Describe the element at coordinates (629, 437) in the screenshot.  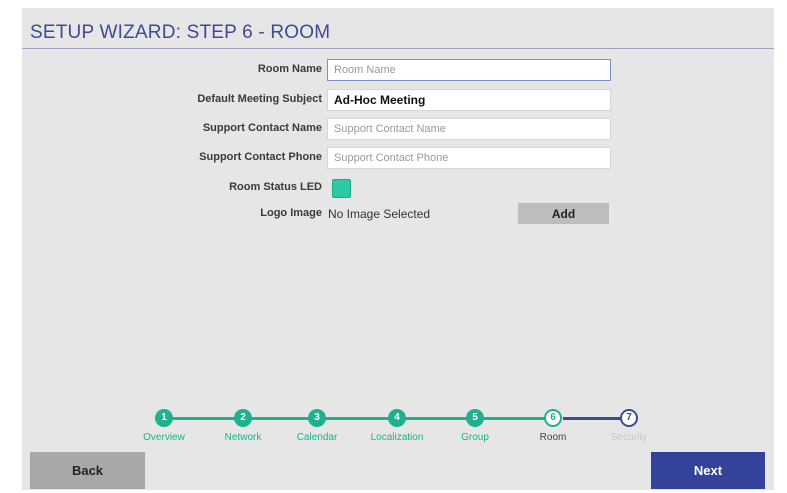
I see `step-label-security: Security` at that location.